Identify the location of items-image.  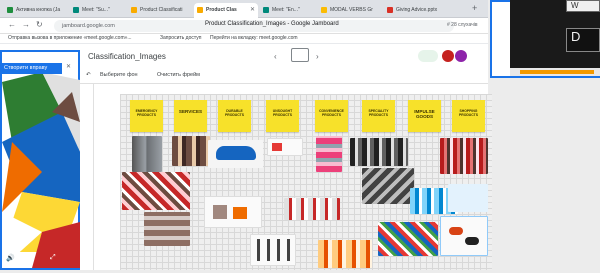
(312, 209).